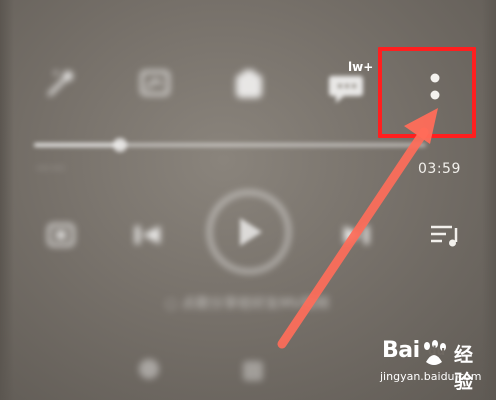  What do you see at coordinates (431, 376) in the screenshot?
I see `watermark-url: jingyan.baidu.com` at bounding box center [431, 376].